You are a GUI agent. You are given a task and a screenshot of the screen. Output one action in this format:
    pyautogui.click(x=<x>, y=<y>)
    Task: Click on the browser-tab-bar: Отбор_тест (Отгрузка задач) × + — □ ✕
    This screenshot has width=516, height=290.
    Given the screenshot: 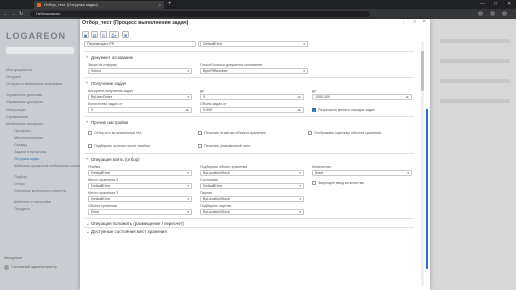 What is the action you would take?
    pyautogui.click(x=258, y=4)
    